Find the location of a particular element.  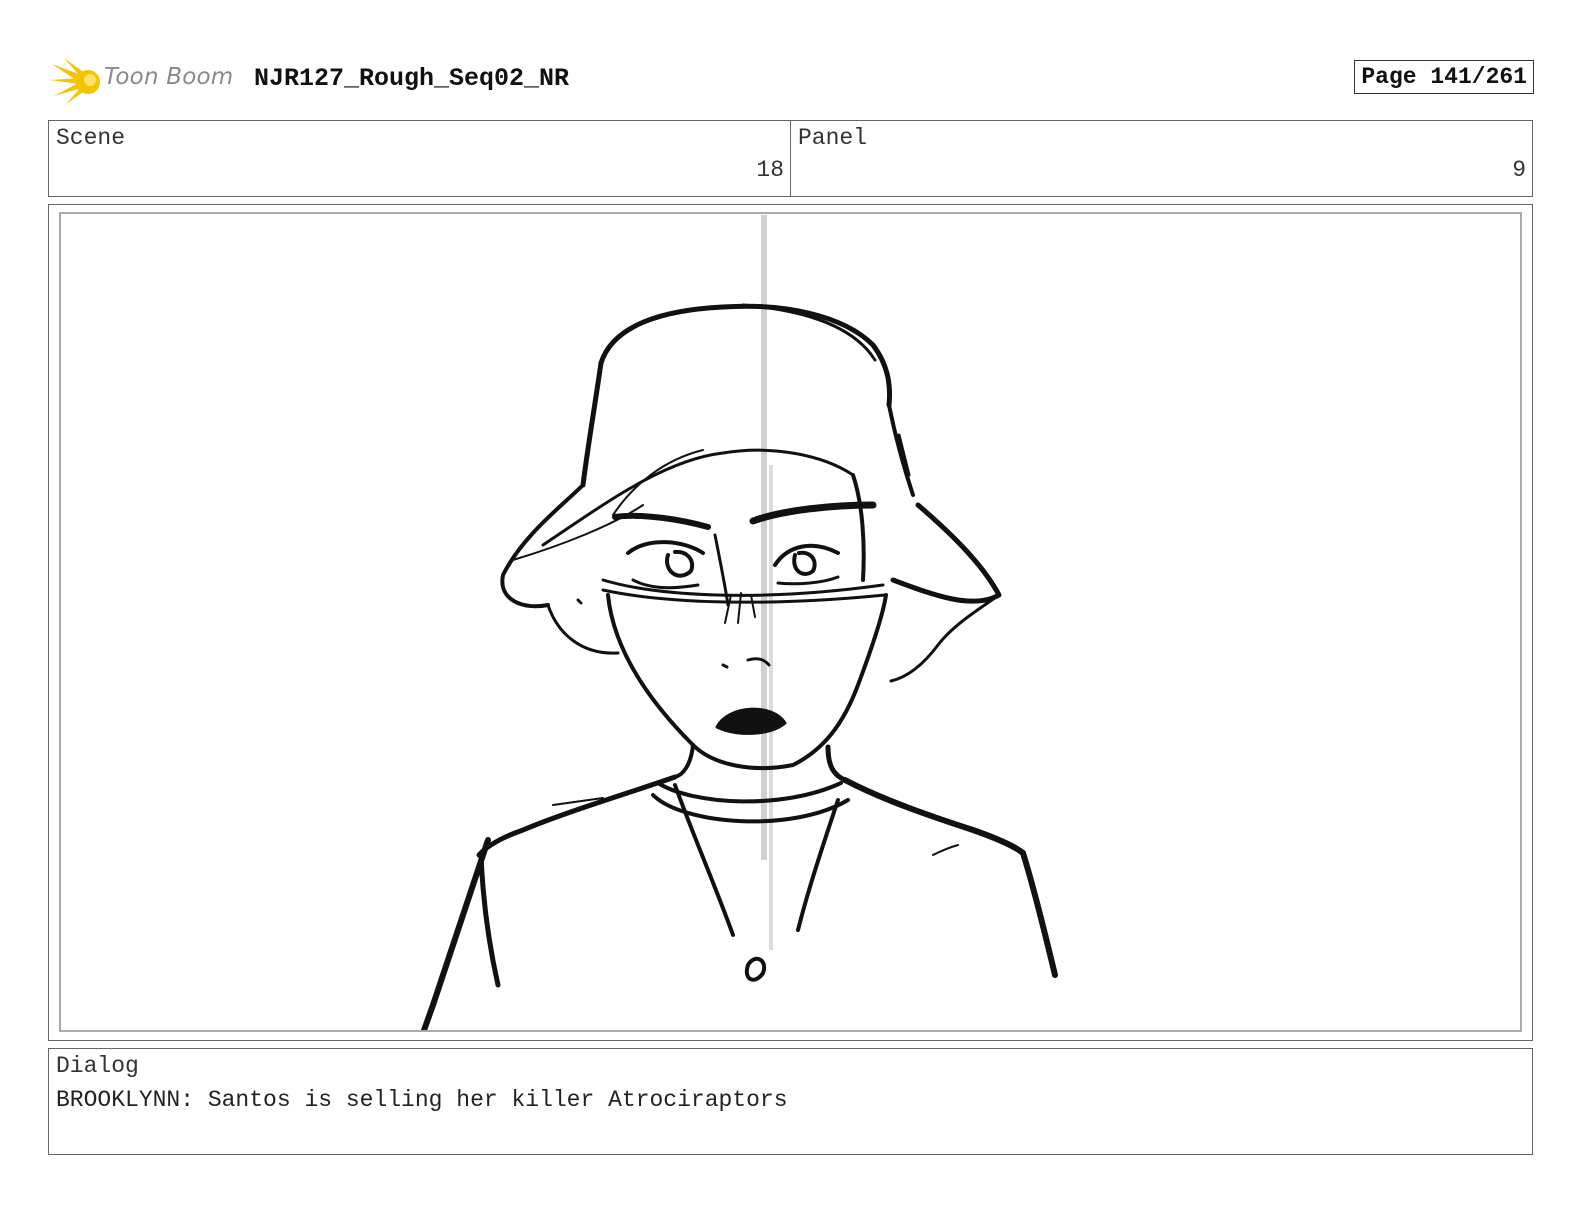

panel-number: 9 is located at coordinates (1519, 170).